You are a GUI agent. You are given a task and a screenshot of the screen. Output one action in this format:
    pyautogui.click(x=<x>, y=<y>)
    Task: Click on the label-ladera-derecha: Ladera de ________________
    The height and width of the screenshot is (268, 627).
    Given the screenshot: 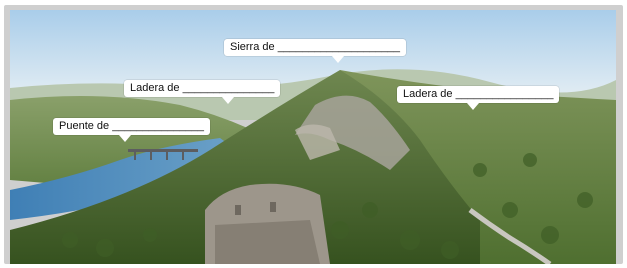 What is the action you would take?
    pyautogui.click(x=478, y=98)
    